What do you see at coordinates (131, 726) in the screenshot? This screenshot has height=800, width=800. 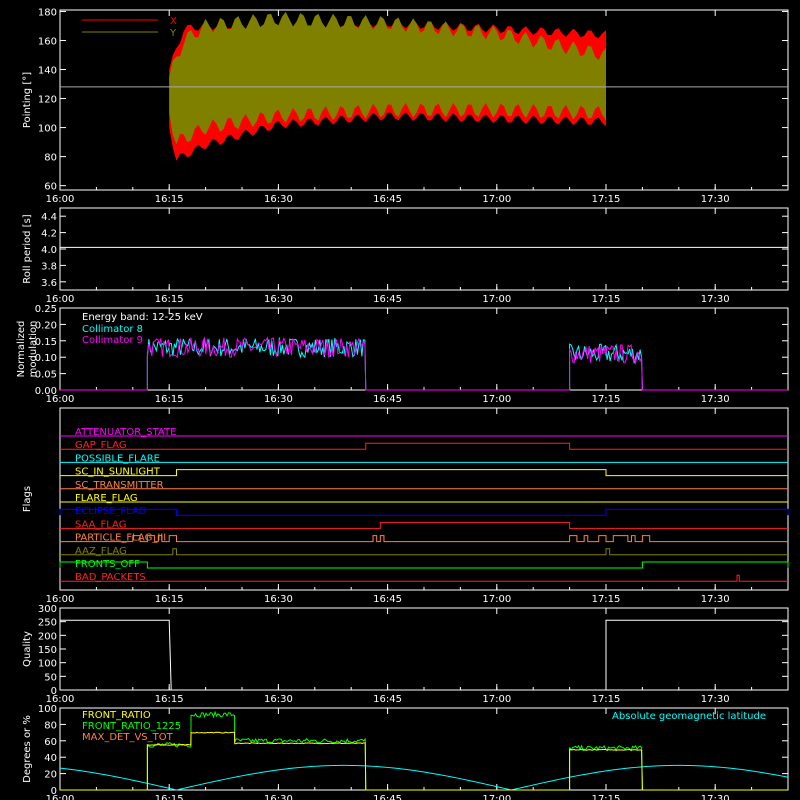 I see `legend-label: FRONT_RATIO_1225` at bounding box center [131, 726].